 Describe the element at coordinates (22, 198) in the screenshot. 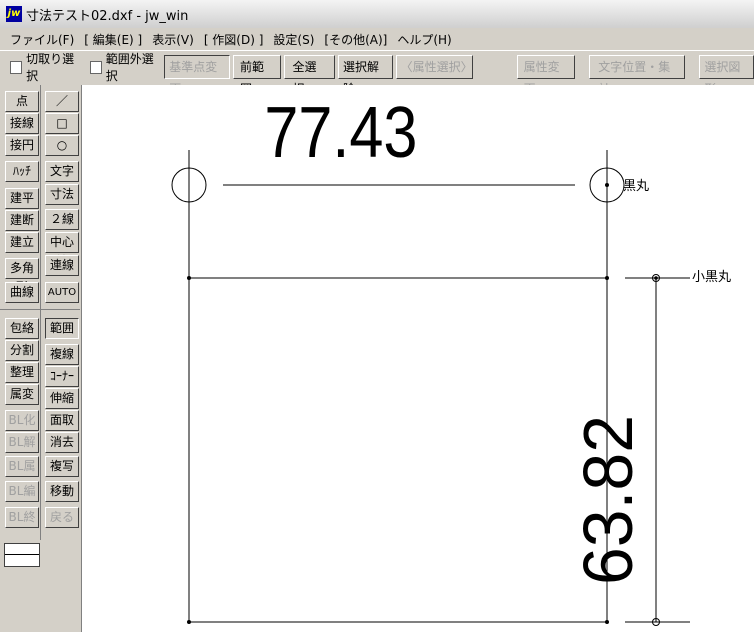

I see `tool-button: 建平` at that location.